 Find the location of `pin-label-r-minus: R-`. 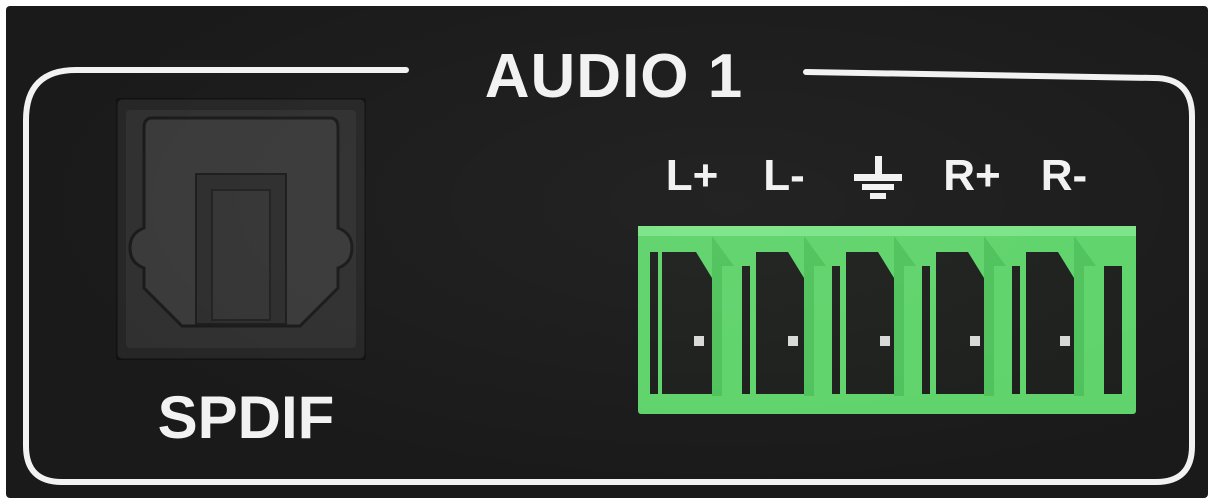

pin-label-r-minus: R- is located at coordinates (1064, 175).